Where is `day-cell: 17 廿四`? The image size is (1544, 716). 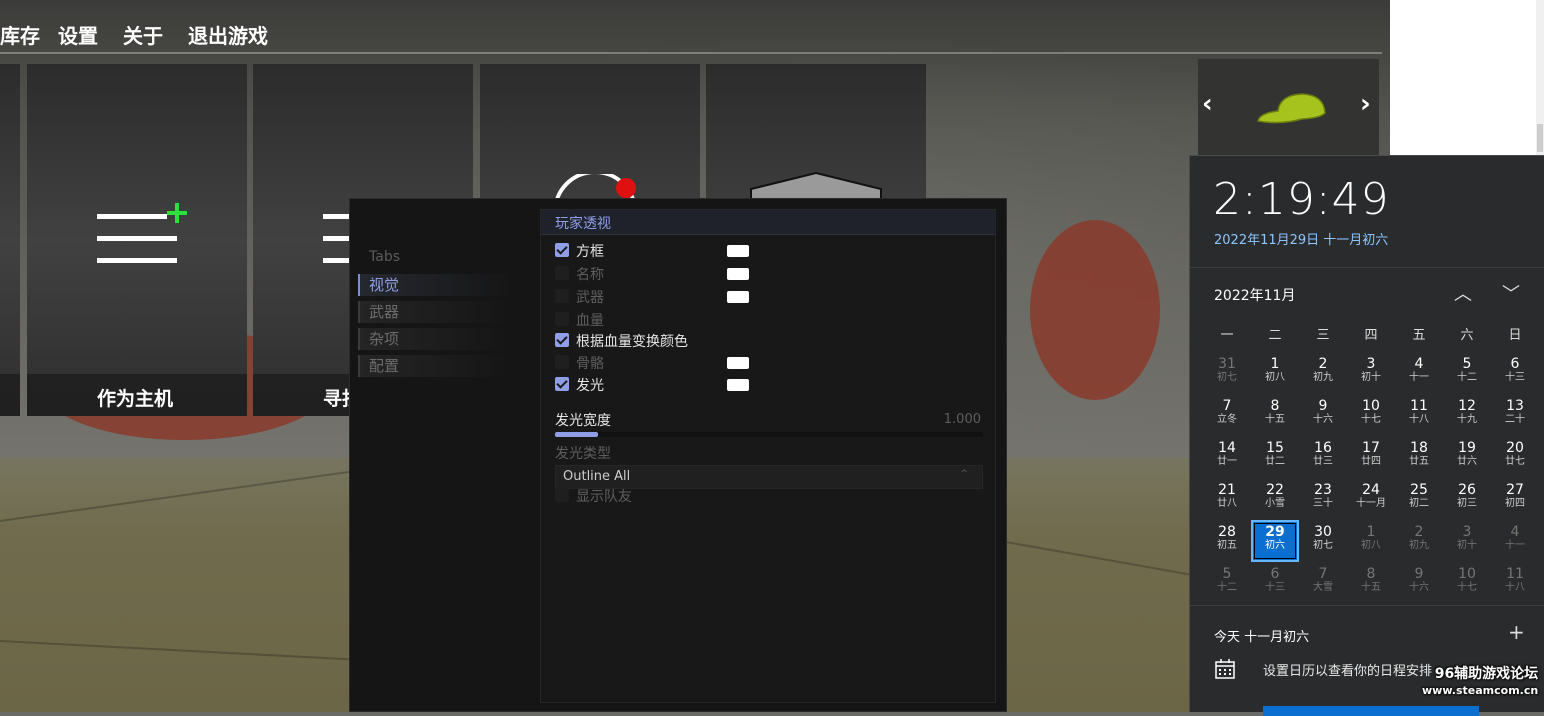 day-cell: 17 廿四 is located at coordinates (1371, 457).